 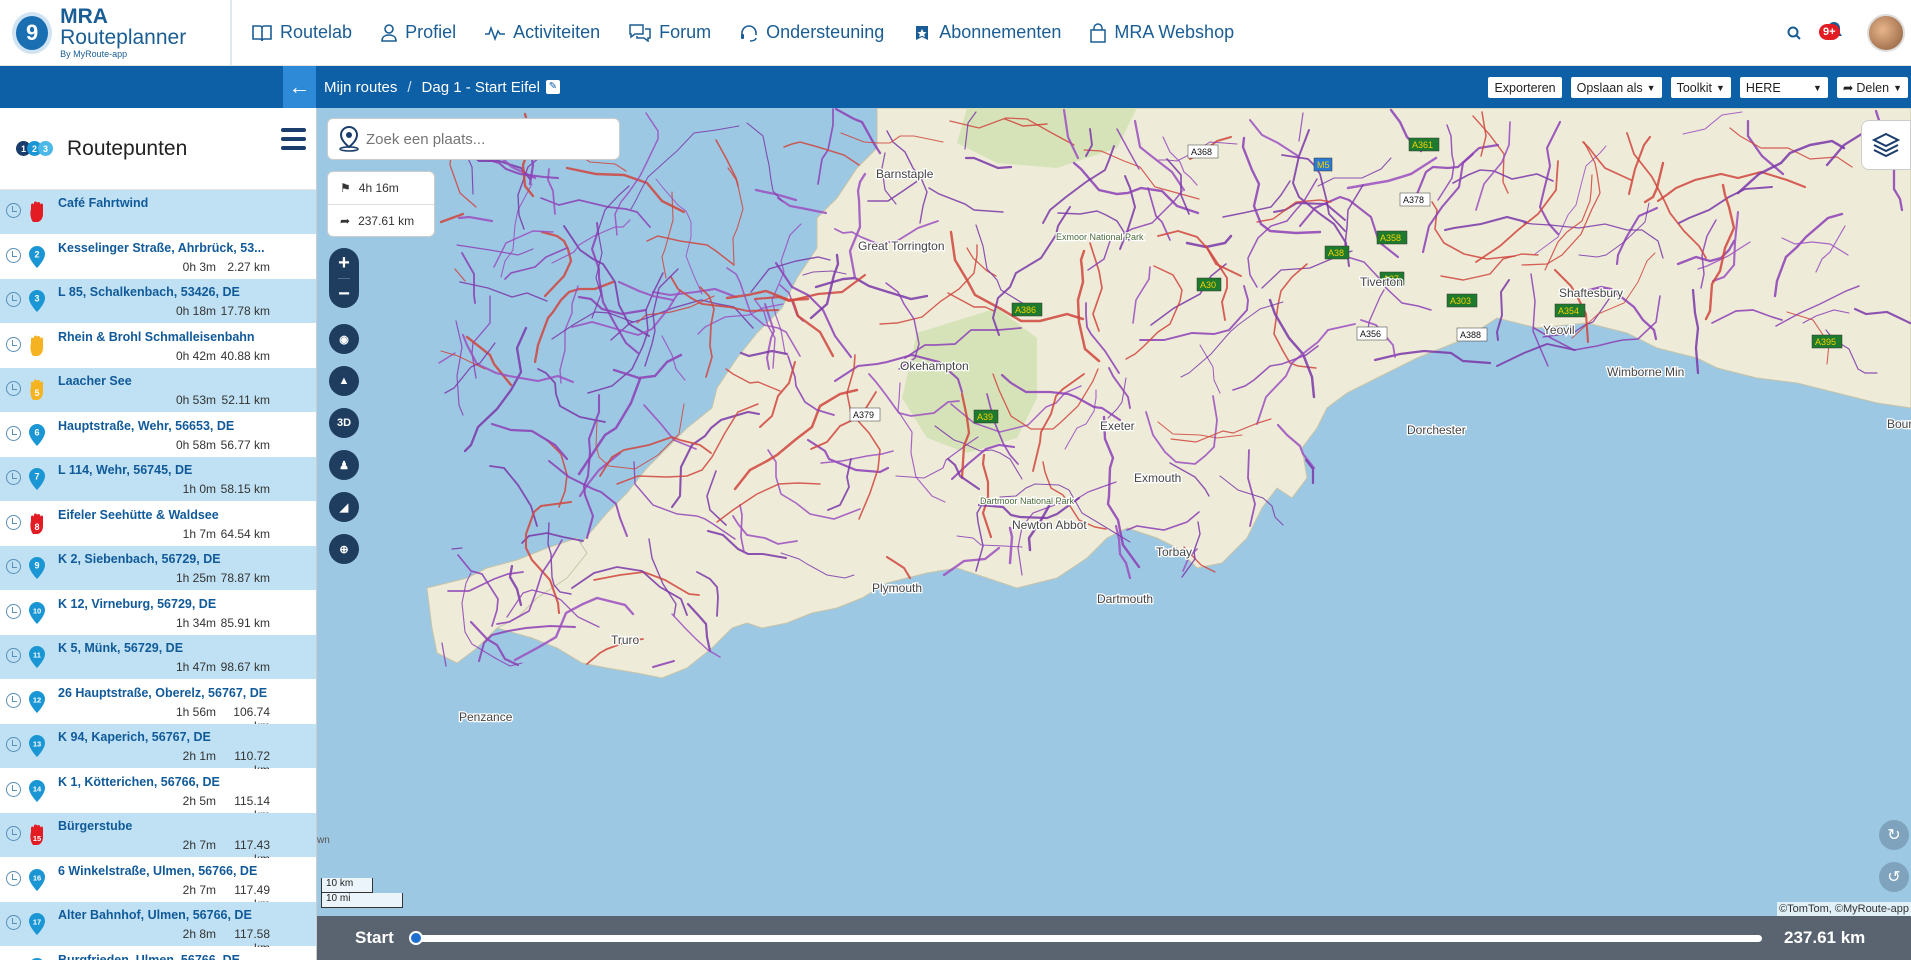 What do you see at coordinates (552, 87) in the screenshot?
I see `edit-icon: ✎` at bounding box center [552, 87].